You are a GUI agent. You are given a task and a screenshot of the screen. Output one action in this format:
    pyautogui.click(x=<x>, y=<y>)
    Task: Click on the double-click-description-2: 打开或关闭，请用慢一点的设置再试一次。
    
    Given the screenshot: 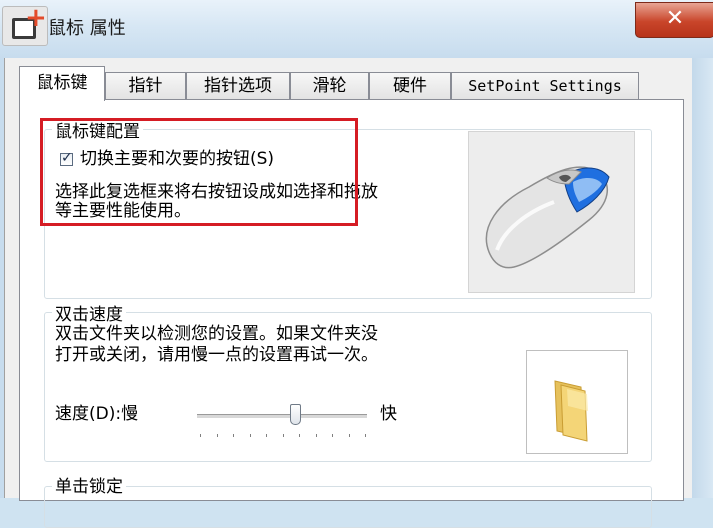 What is the action you would take?
    pyautogui.click(x=216, y=355)
    